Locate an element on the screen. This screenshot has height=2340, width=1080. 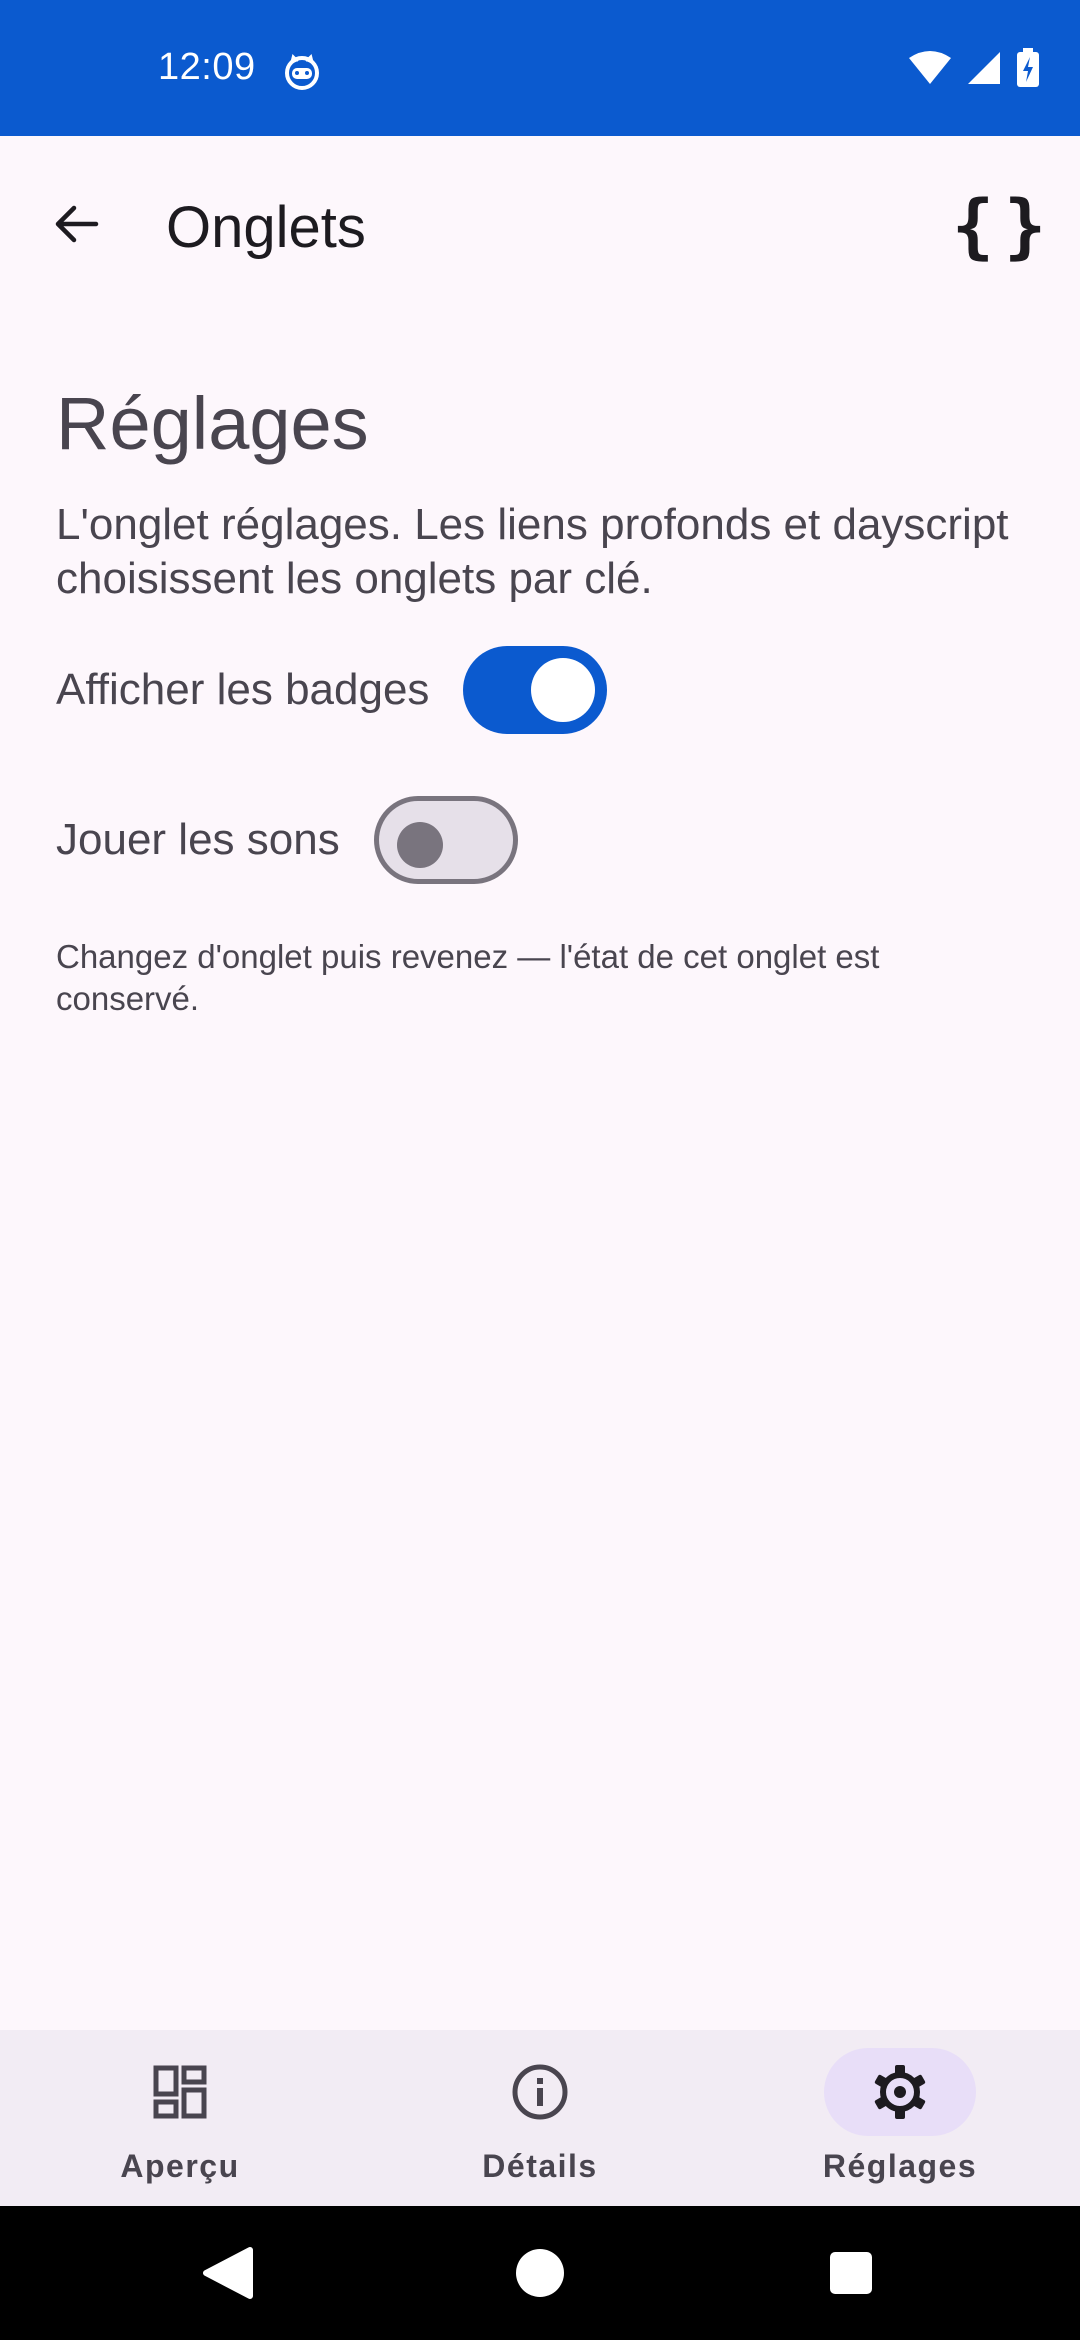
settings-gear-icon is located at coordinates (900, 2092).